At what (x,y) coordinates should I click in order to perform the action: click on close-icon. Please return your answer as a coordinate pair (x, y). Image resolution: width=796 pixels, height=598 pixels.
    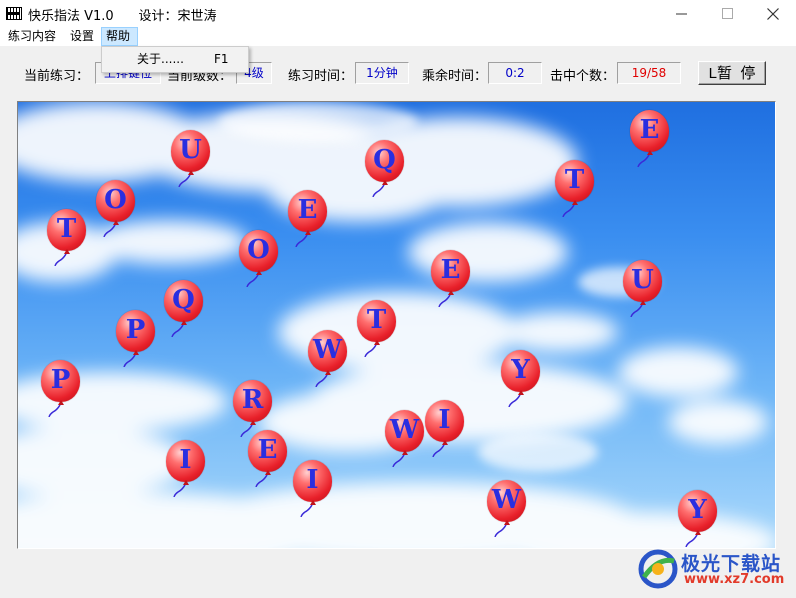
    Looking at the image, I should click on (773, 13).